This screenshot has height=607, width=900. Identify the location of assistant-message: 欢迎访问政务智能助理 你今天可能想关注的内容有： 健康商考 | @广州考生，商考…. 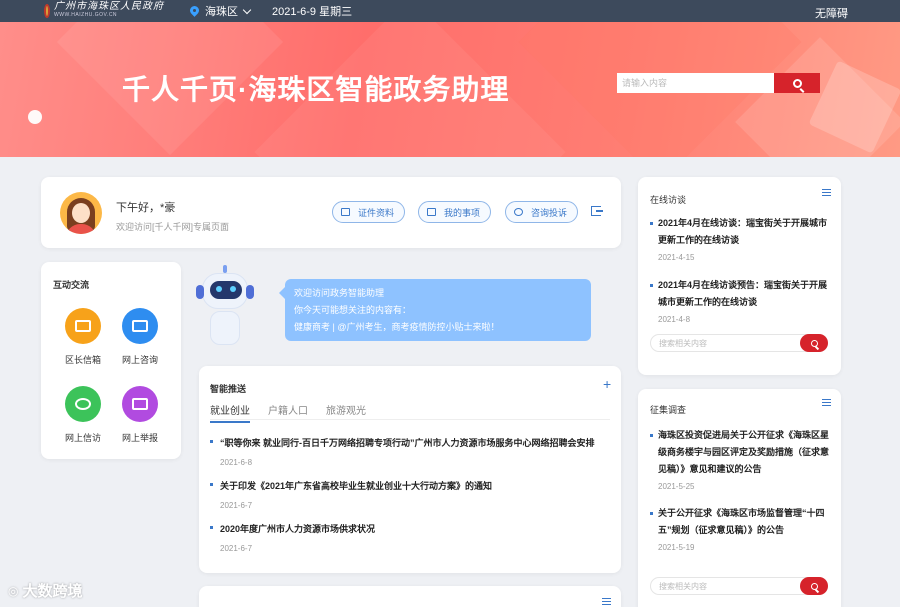
(435, 310).